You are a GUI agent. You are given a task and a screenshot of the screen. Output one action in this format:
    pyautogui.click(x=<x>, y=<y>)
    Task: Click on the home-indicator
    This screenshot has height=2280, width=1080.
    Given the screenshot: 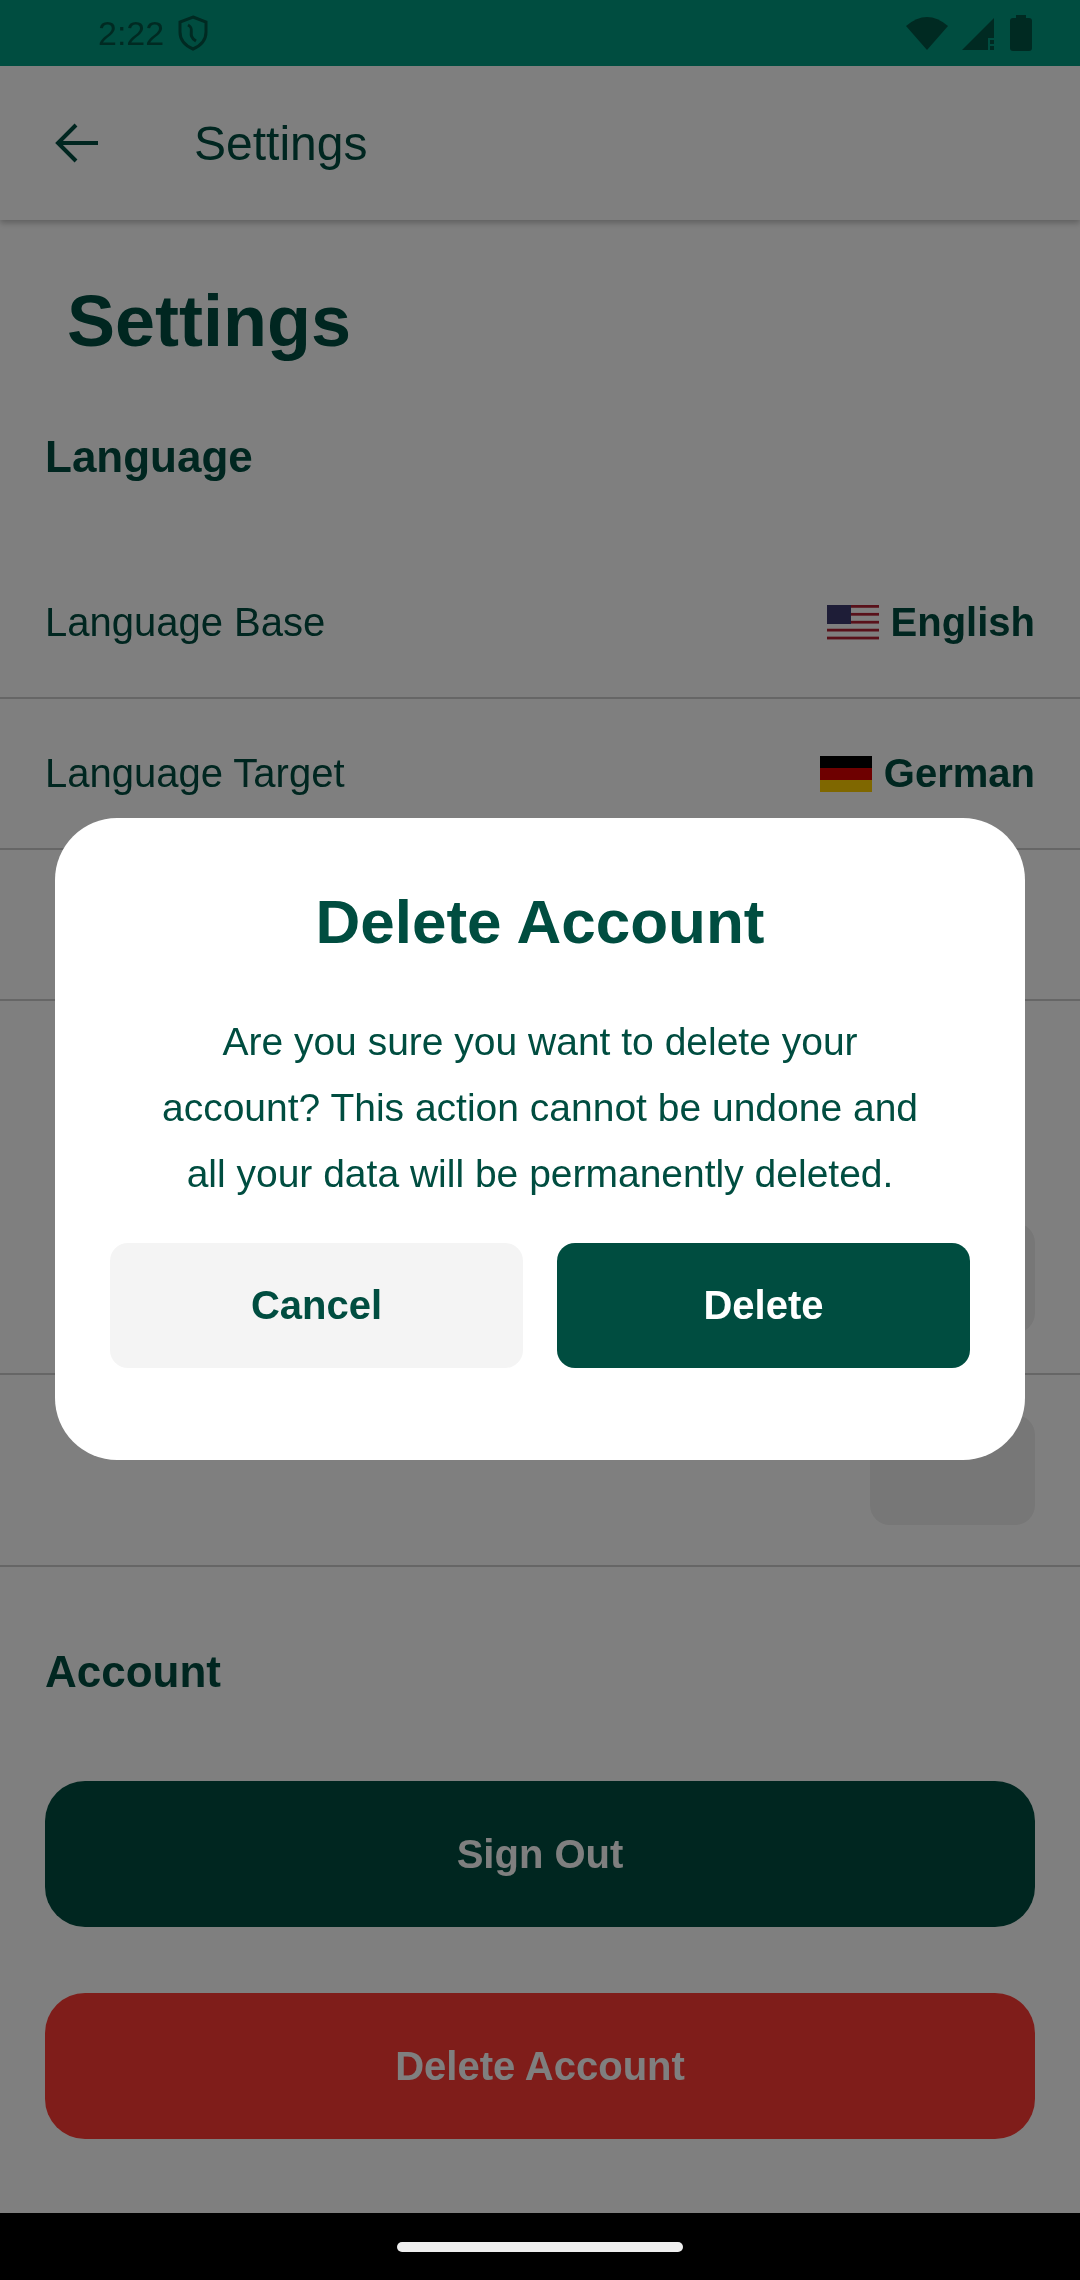 What is the action you would take?
    pyautogui.click(x=540, y=2246)
    